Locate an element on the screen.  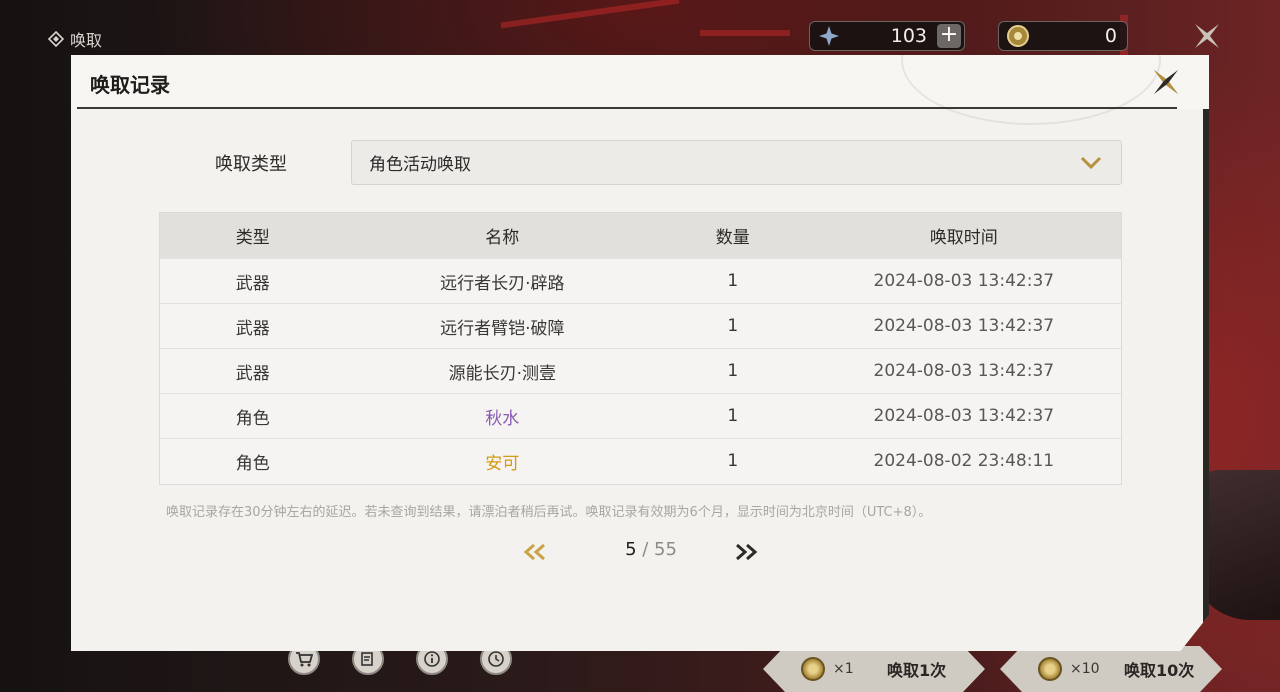
column-header-quantity: 数量 is located at coordinates (732, 238).